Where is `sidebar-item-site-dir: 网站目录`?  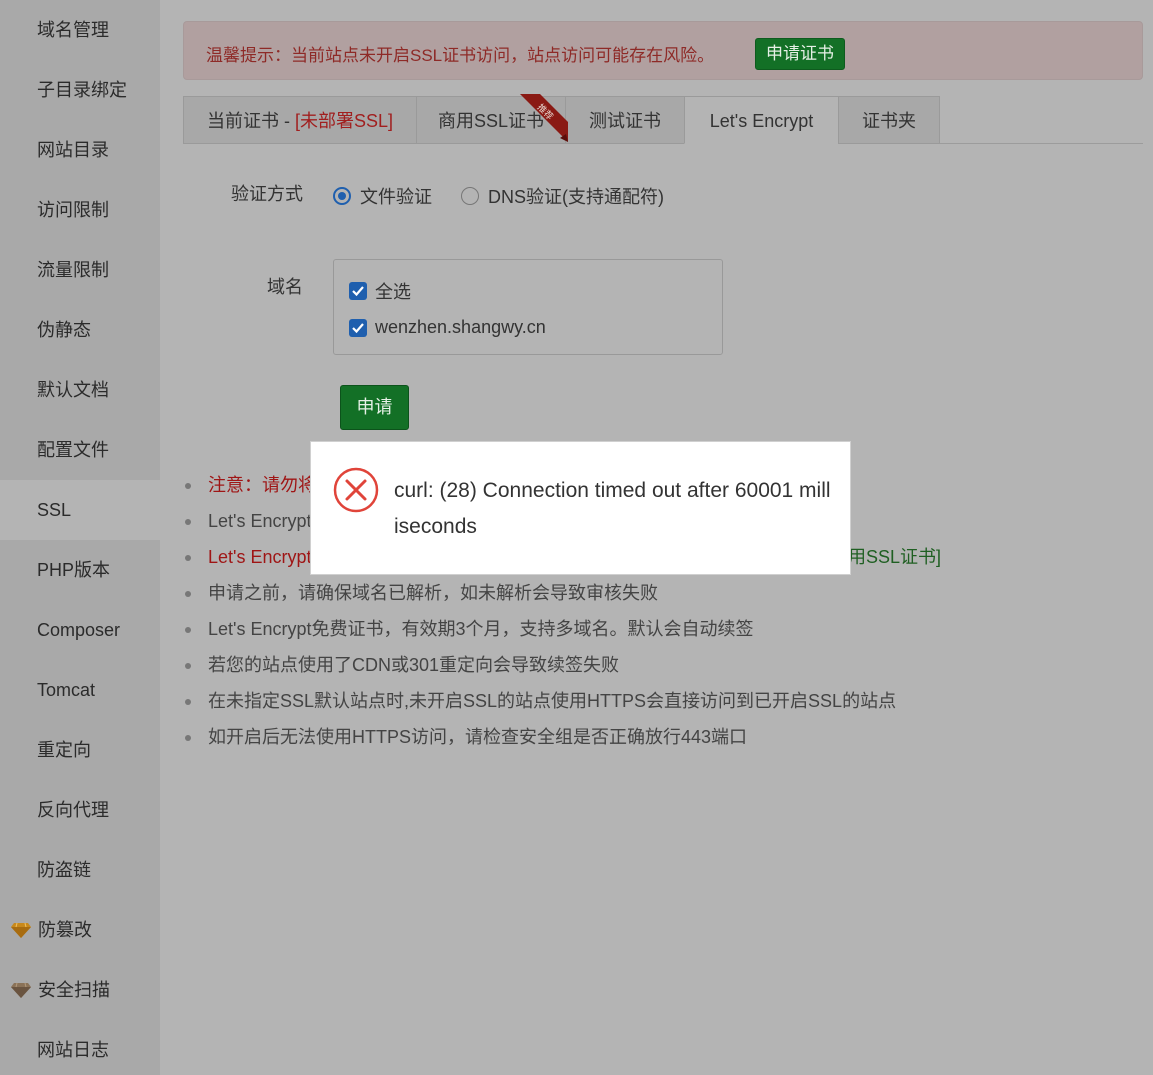
sidebar-item-site-dir: 网站目录 is located at coordinates (80, 150).